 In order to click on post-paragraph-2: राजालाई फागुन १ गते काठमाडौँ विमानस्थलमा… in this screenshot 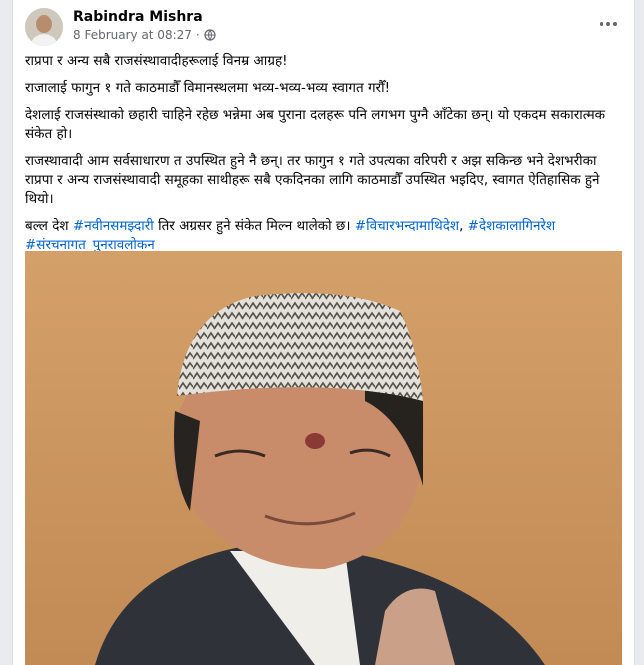, I will do `click(207, 88)`.